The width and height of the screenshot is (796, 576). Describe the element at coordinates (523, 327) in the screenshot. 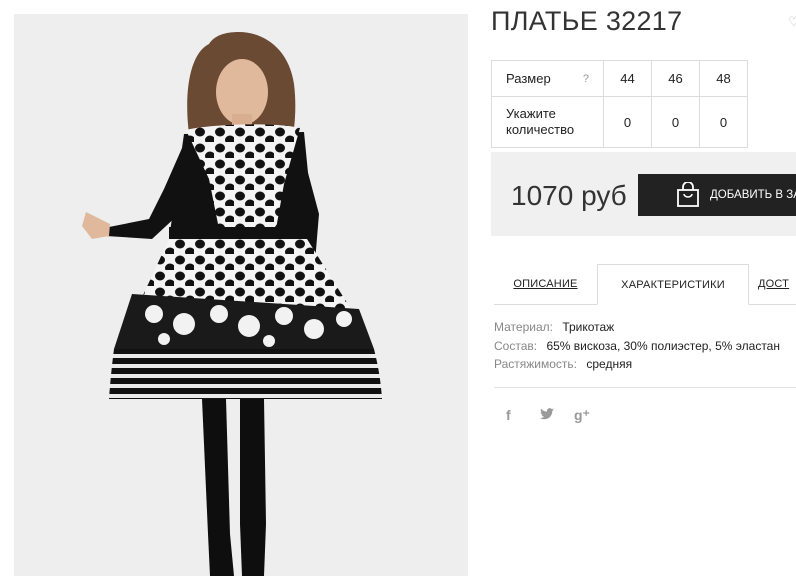

I see `spec-key: Материал:` at that location.